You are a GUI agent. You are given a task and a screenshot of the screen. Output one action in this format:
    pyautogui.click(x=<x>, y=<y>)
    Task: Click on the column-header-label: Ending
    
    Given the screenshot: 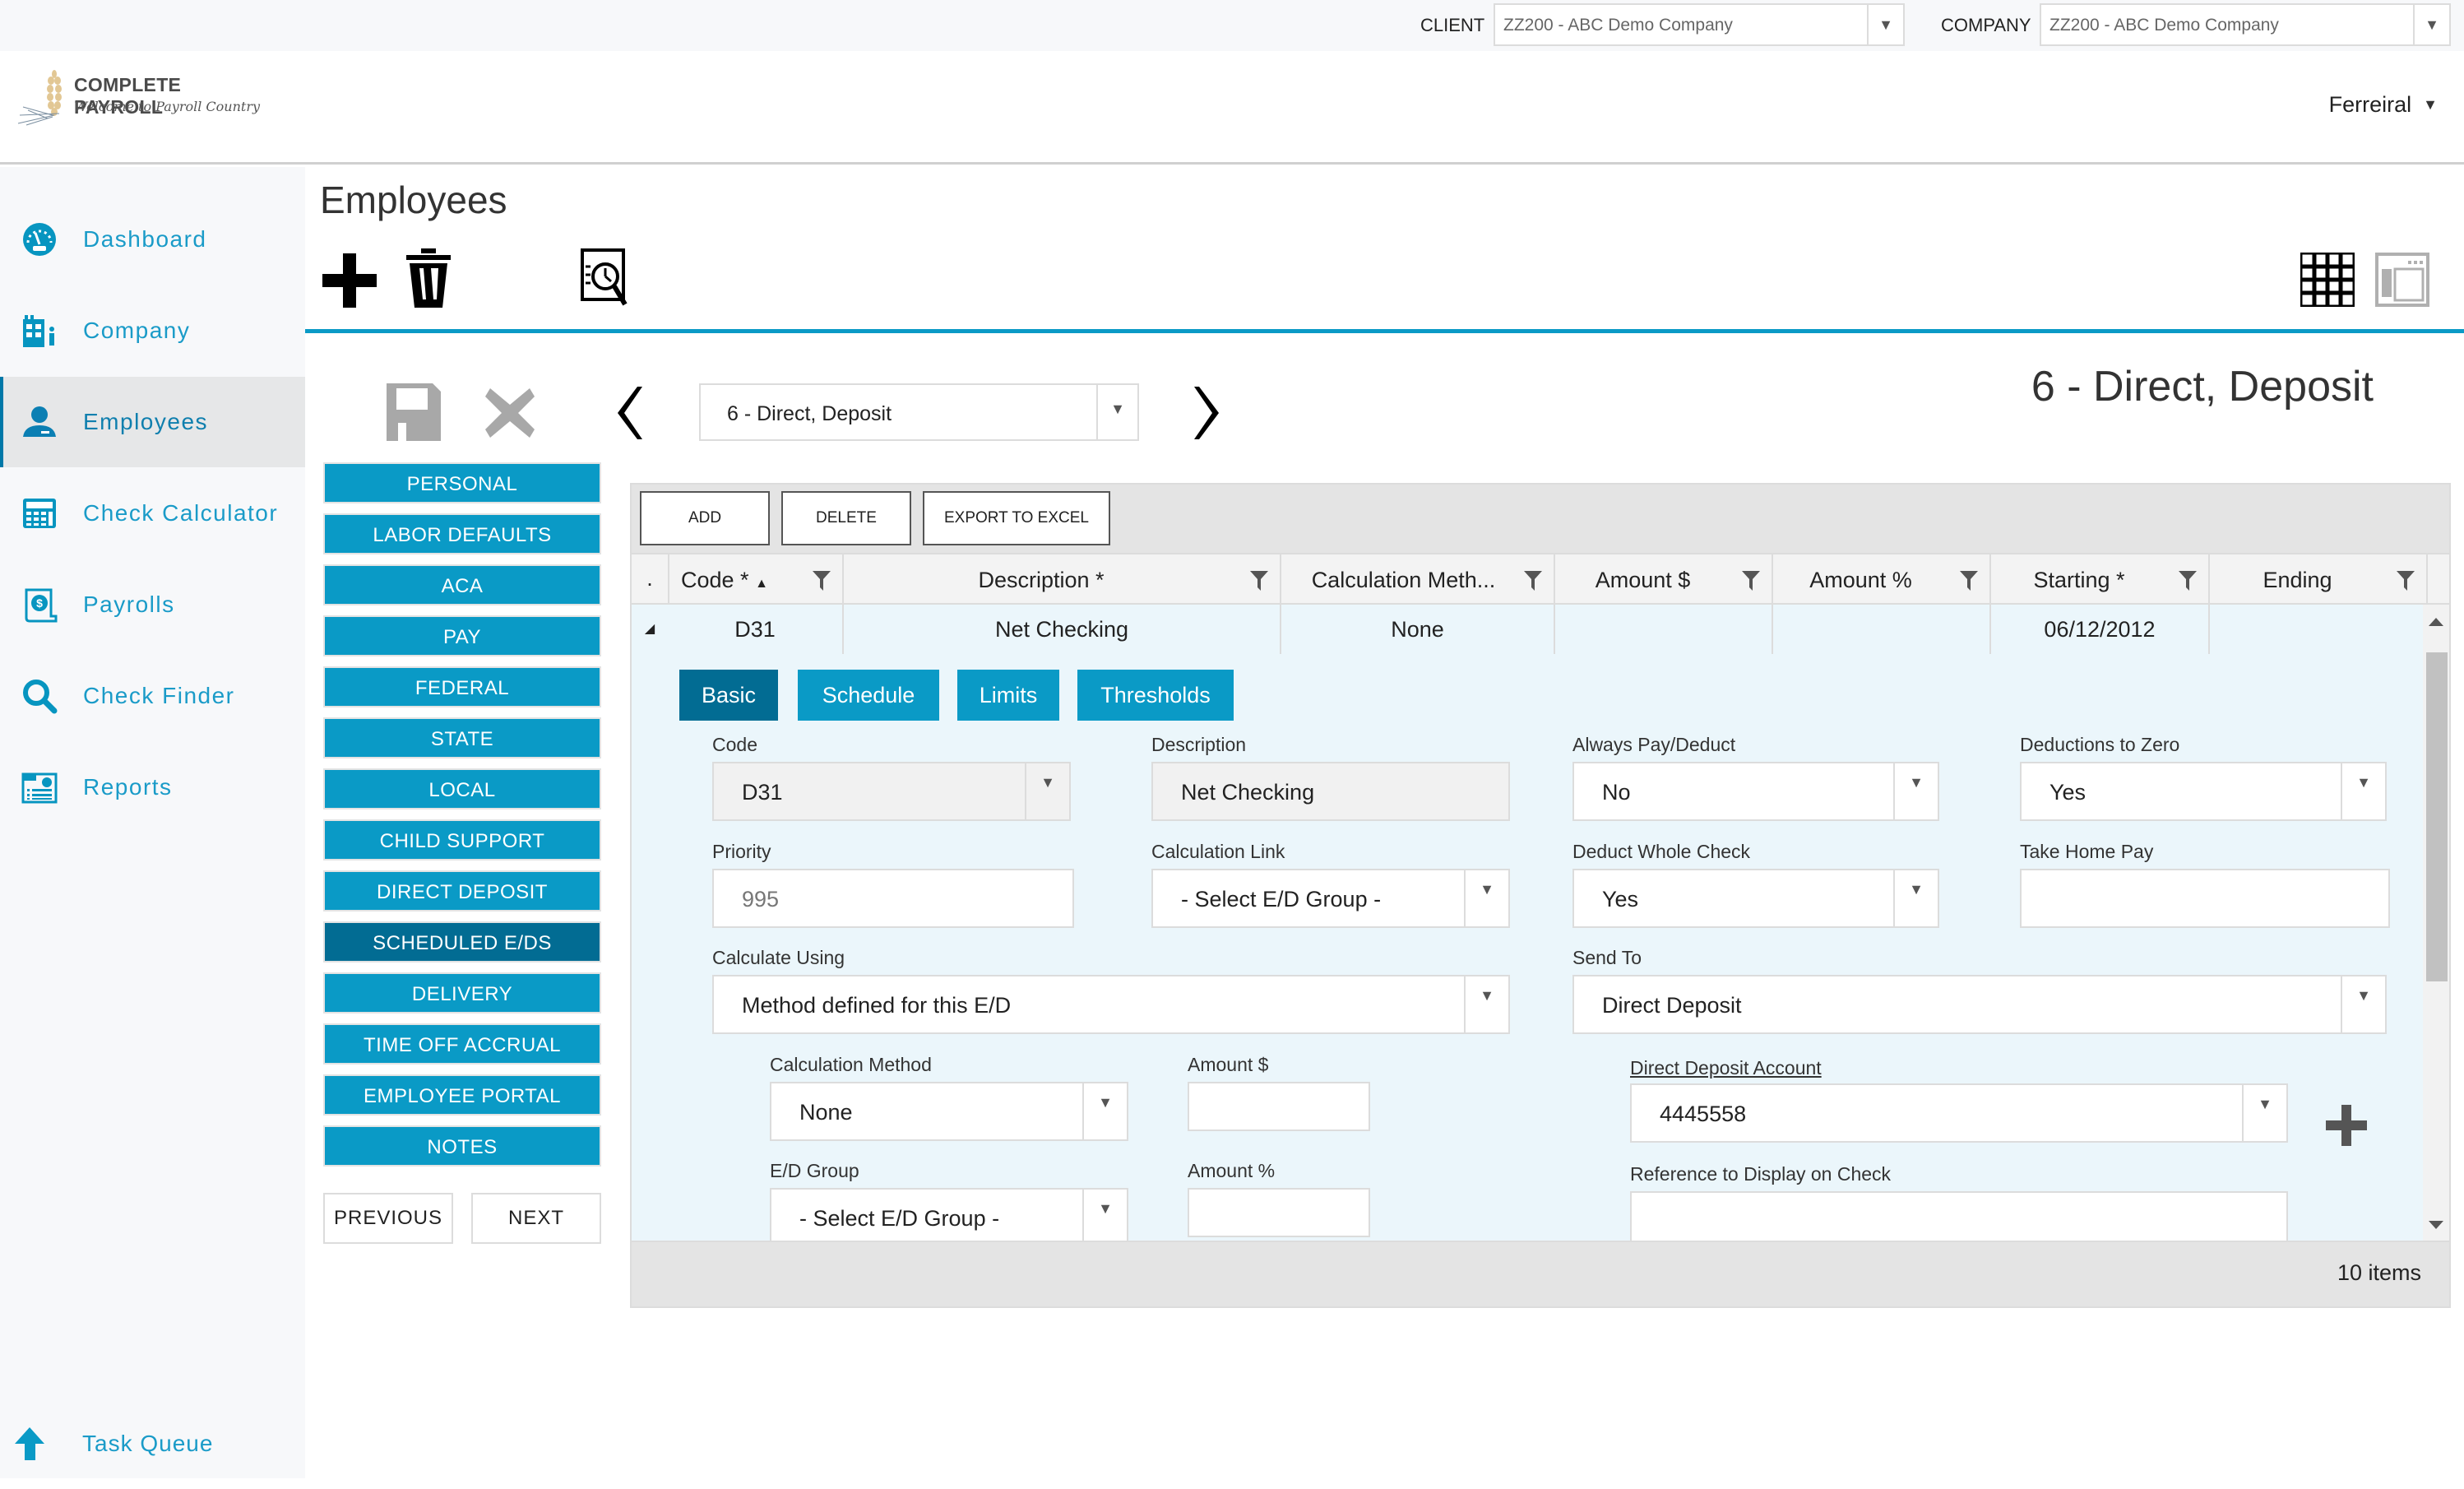 What is the action you would take?
    pyautogui.click(x=2297, y=580)
    